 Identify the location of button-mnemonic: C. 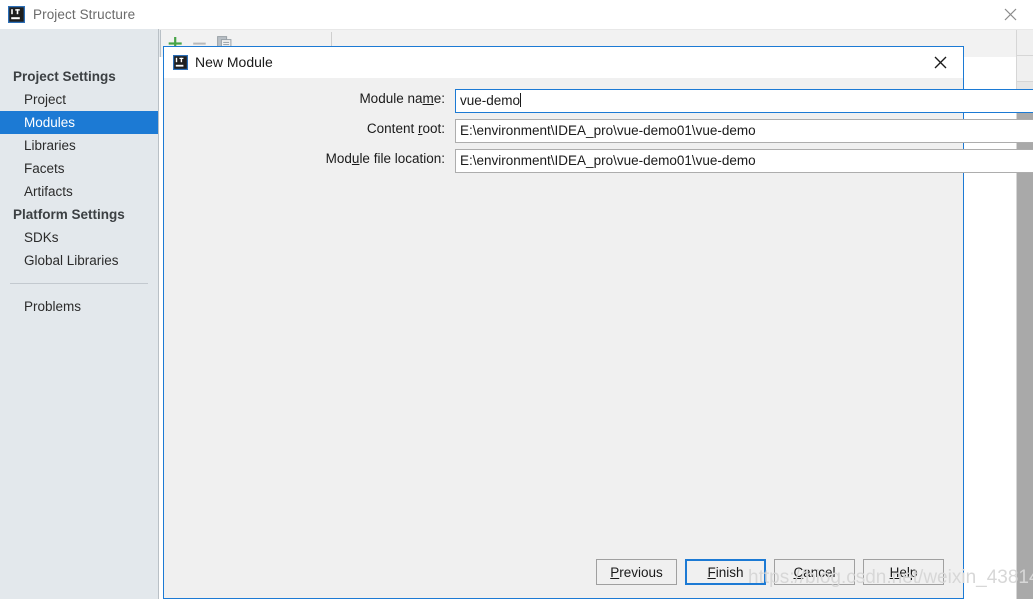
(798, 572).